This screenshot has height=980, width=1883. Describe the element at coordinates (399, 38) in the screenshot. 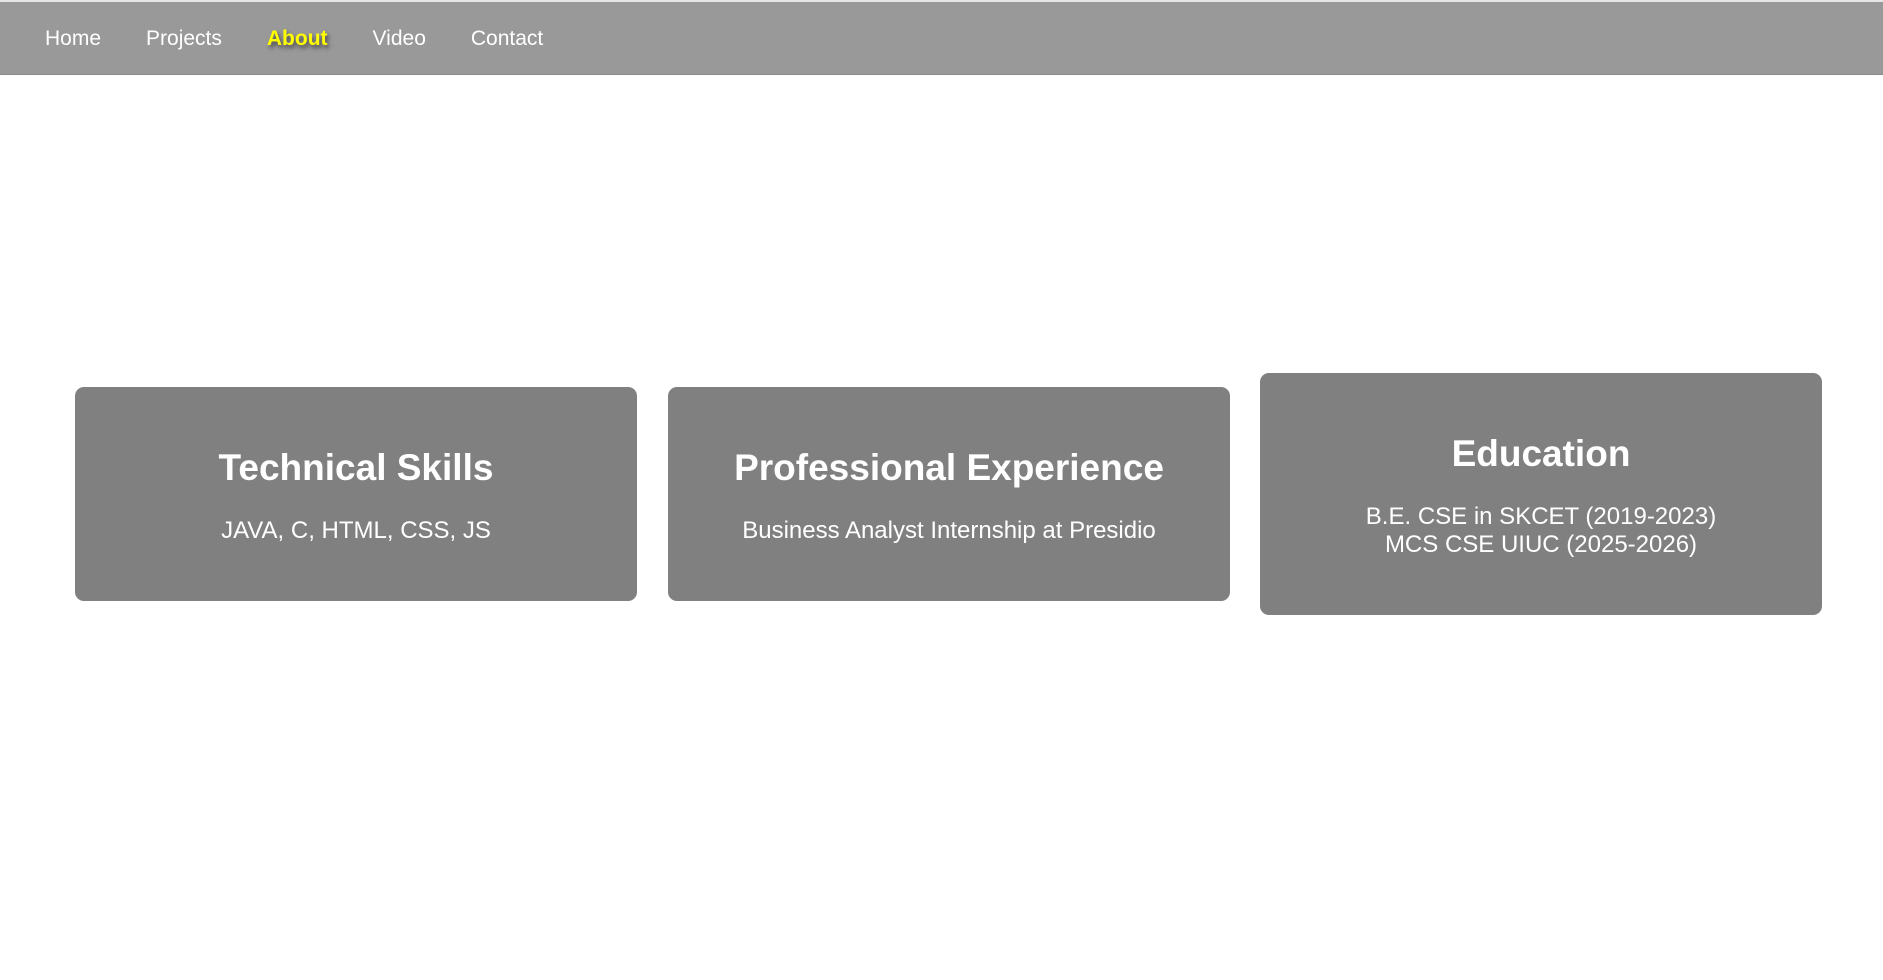

I see `nav-link-video: Video` at that location.